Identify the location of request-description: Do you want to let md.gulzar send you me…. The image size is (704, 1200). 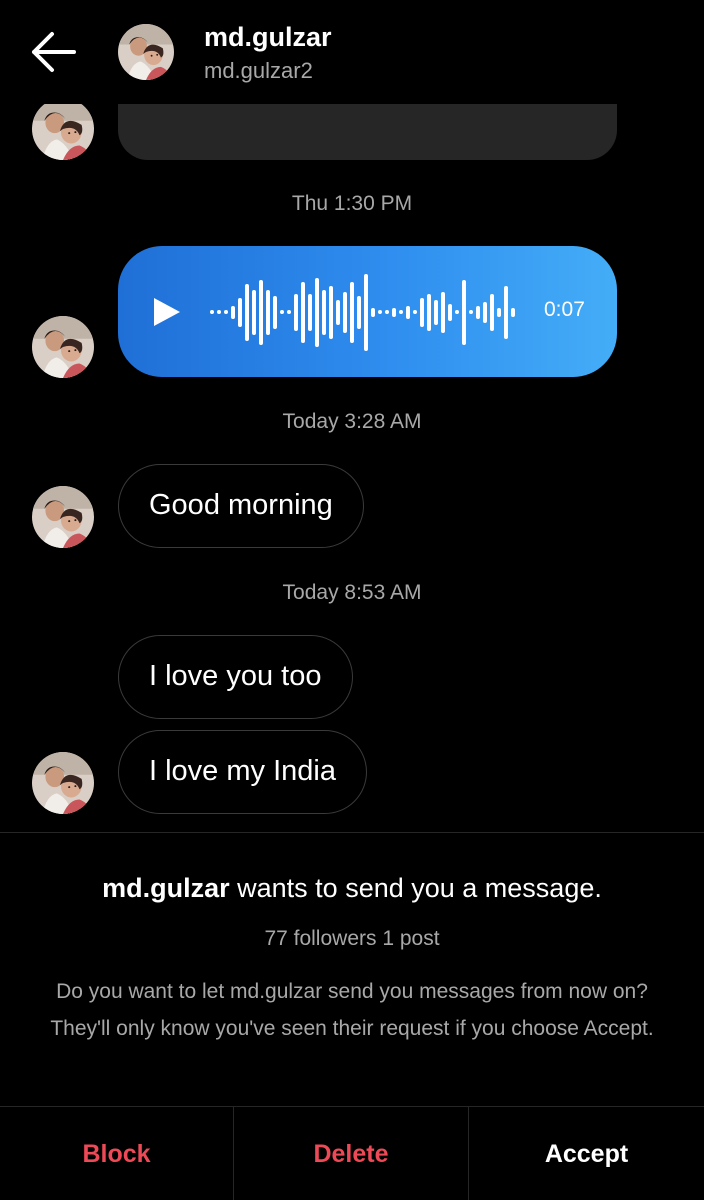
(352, 1010).